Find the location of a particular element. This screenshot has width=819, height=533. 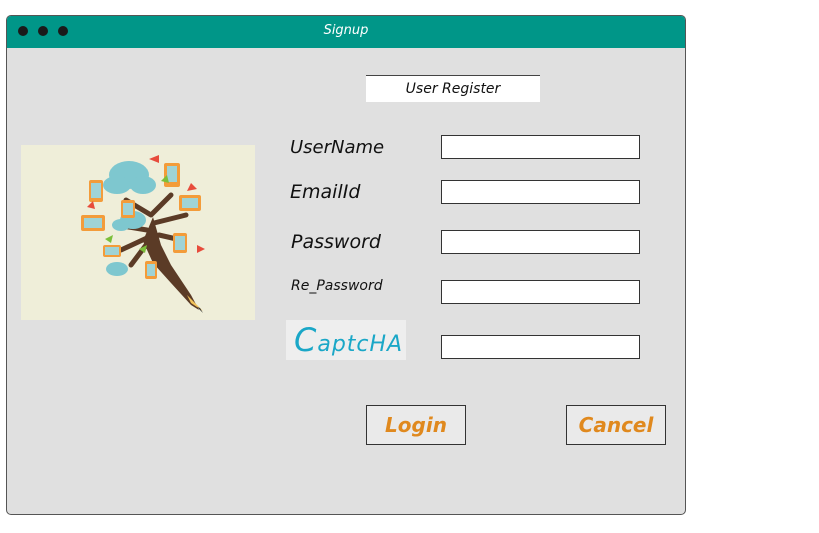

re-password-label: Re_Password is located at coordinates (337, 286).